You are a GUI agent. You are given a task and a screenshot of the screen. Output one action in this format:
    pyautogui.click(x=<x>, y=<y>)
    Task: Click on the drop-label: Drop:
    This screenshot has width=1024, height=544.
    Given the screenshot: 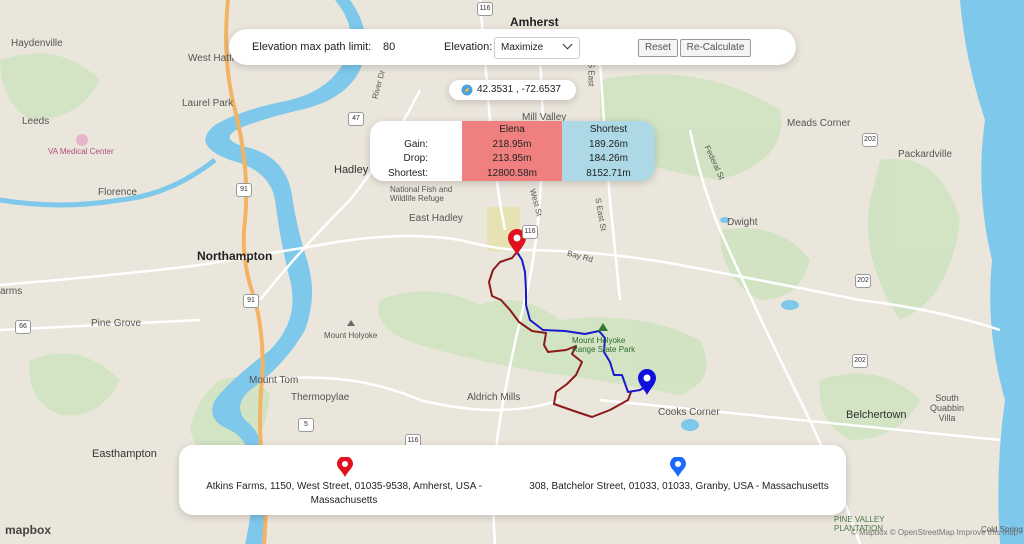 What is the action you would take?
    pyautogui.click(x=415, y=158)
    